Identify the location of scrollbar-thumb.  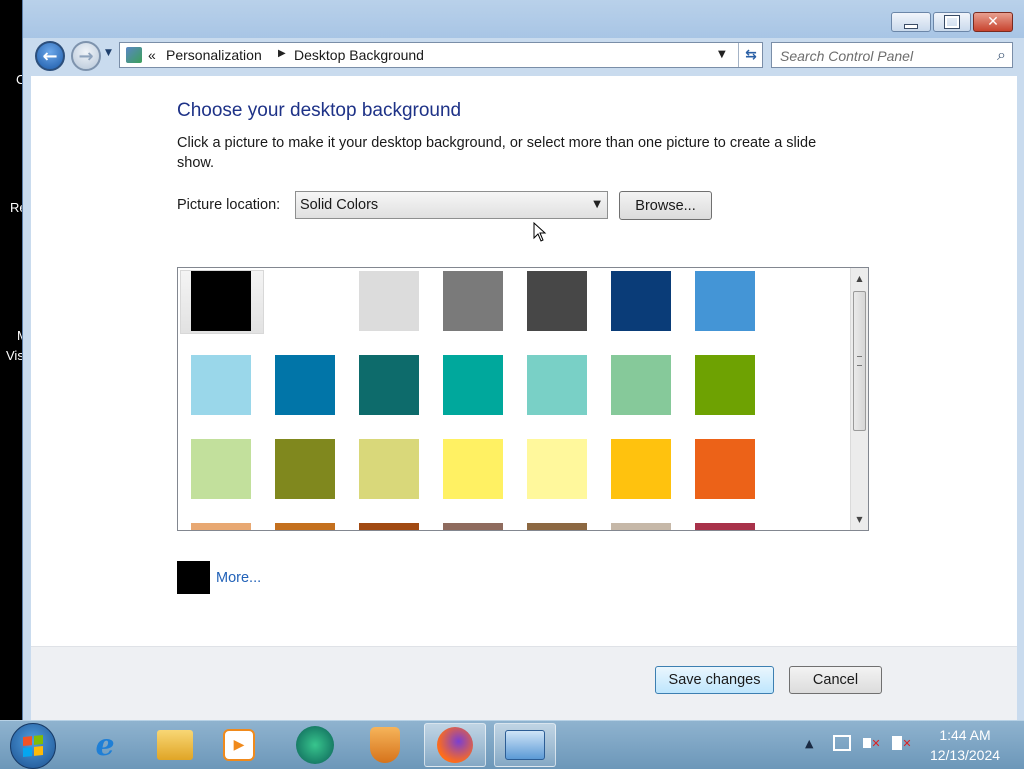
(859, 361).